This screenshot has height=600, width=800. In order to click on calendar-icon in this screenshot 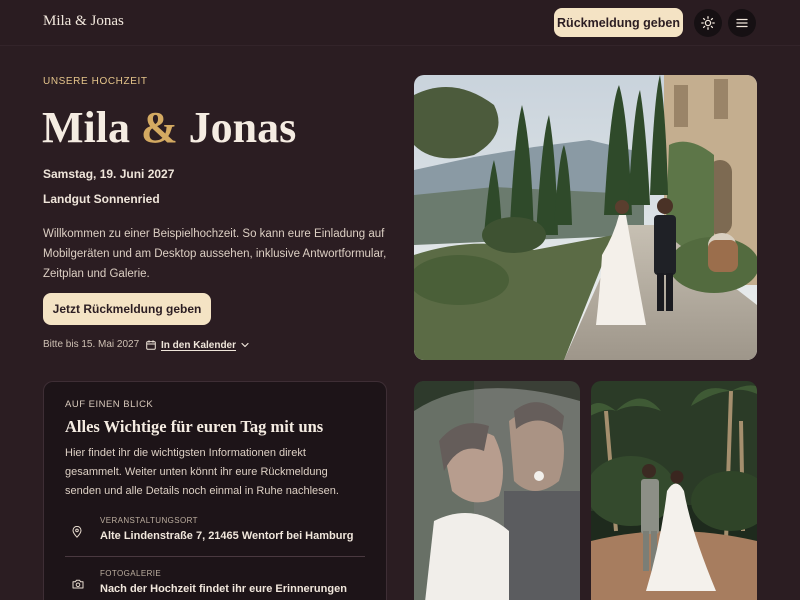, I will do `click(151, 345)`.